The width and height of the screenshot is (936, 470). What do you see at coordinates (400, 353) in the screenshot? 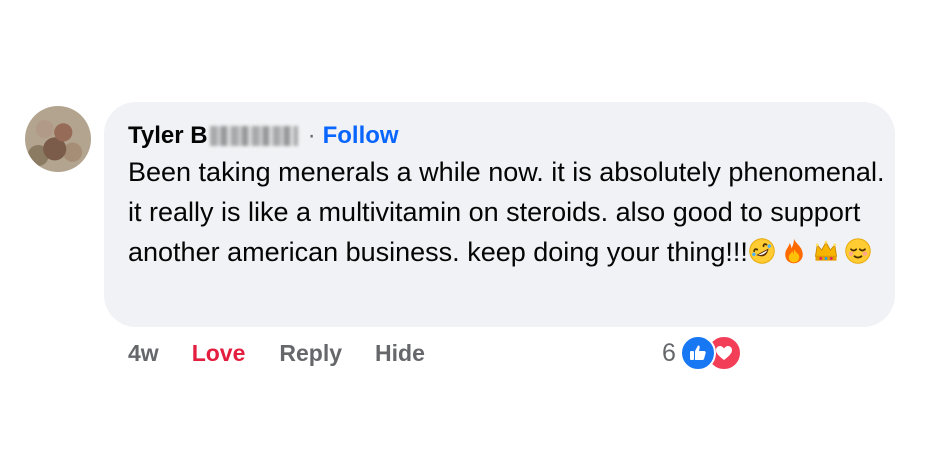
I see `hide-button: Hide` at bounding box center [400, 353].